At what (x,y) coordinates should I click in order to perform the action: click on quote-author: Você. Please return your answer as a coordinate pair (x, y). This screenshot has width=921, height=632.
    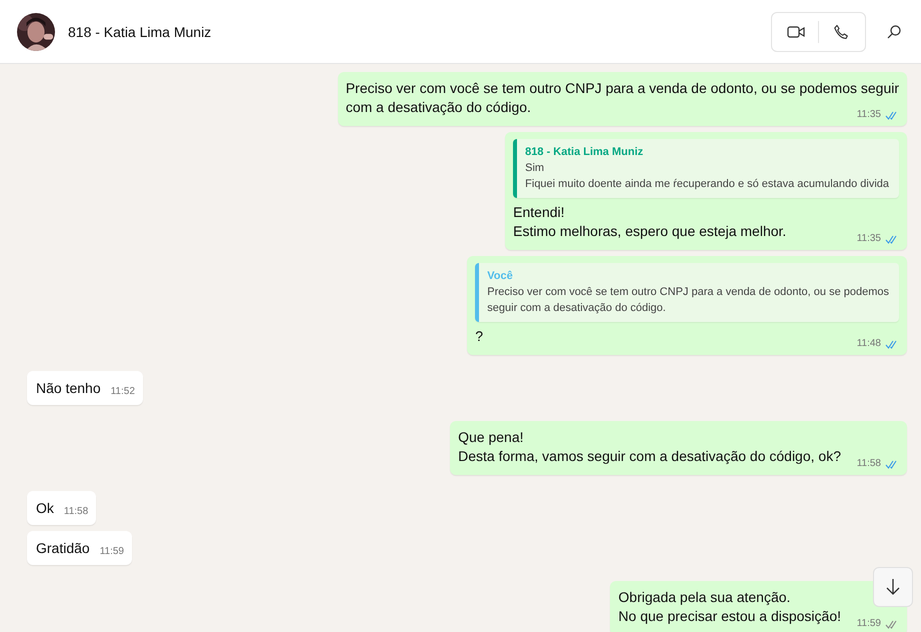
    Looking at the image, I should click on (500, 276).